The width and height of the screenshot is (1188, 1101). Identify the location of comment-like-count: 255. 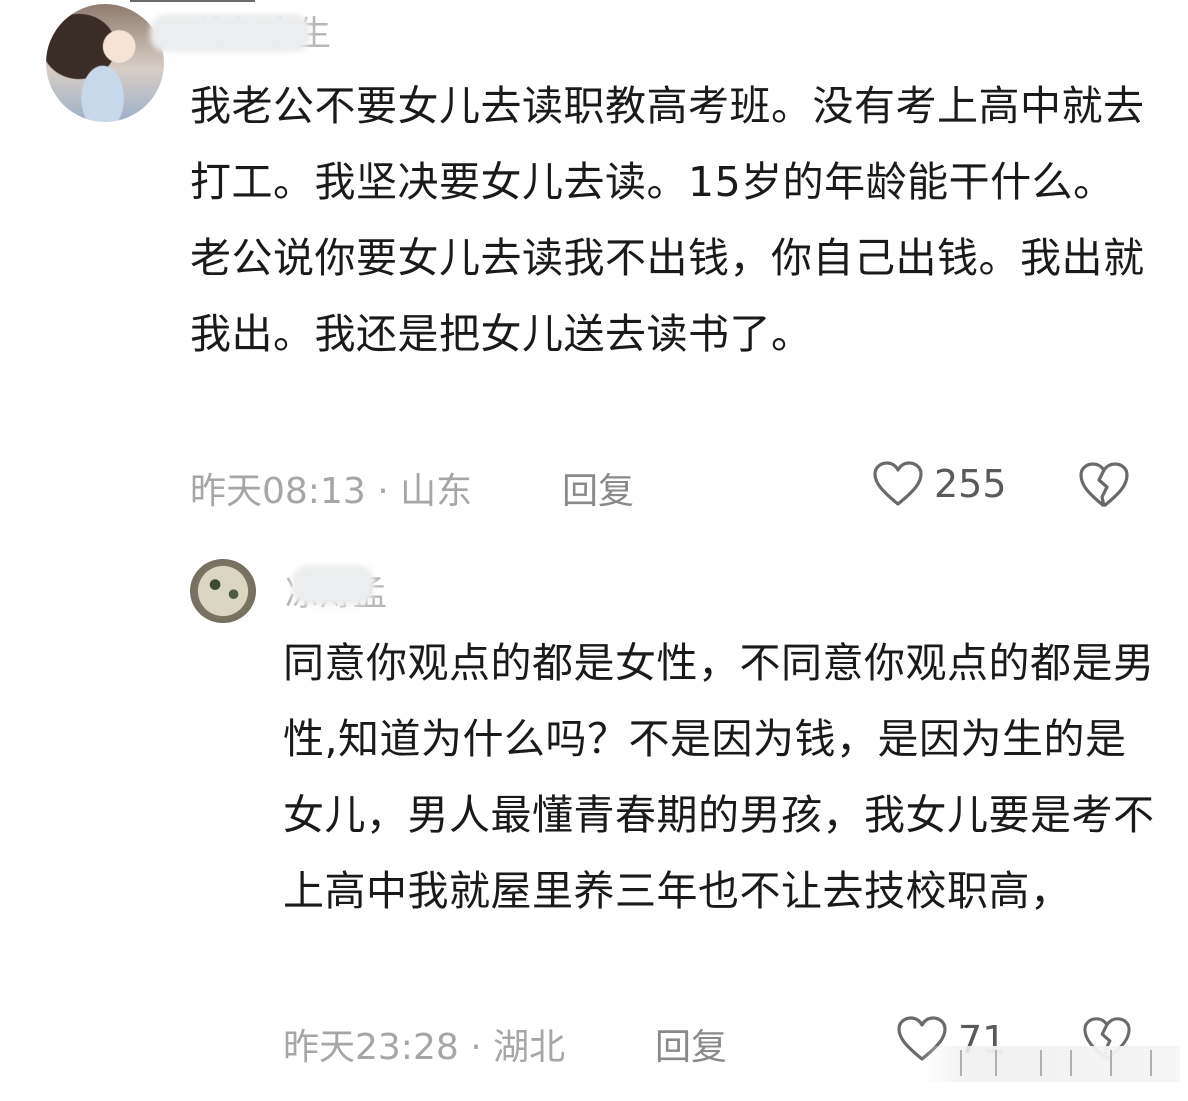
(970, 484).